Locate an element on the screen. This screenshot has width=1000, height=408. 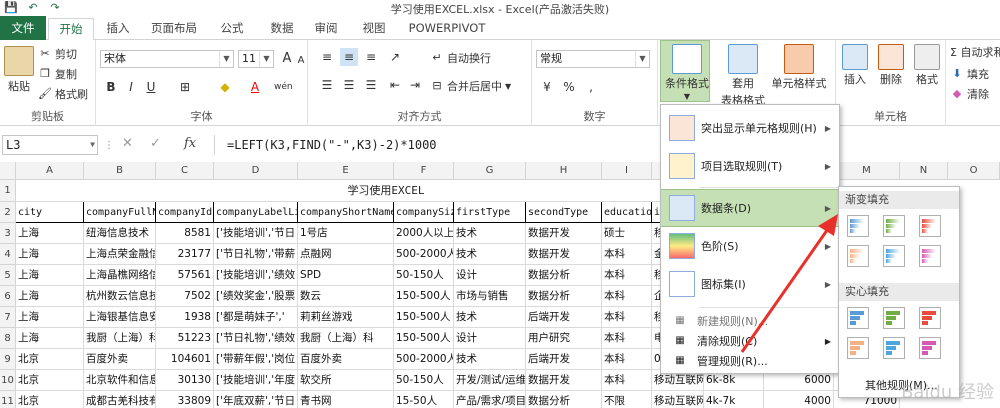
watermark: Baidu 经验 is located at coordinates (947, 392).